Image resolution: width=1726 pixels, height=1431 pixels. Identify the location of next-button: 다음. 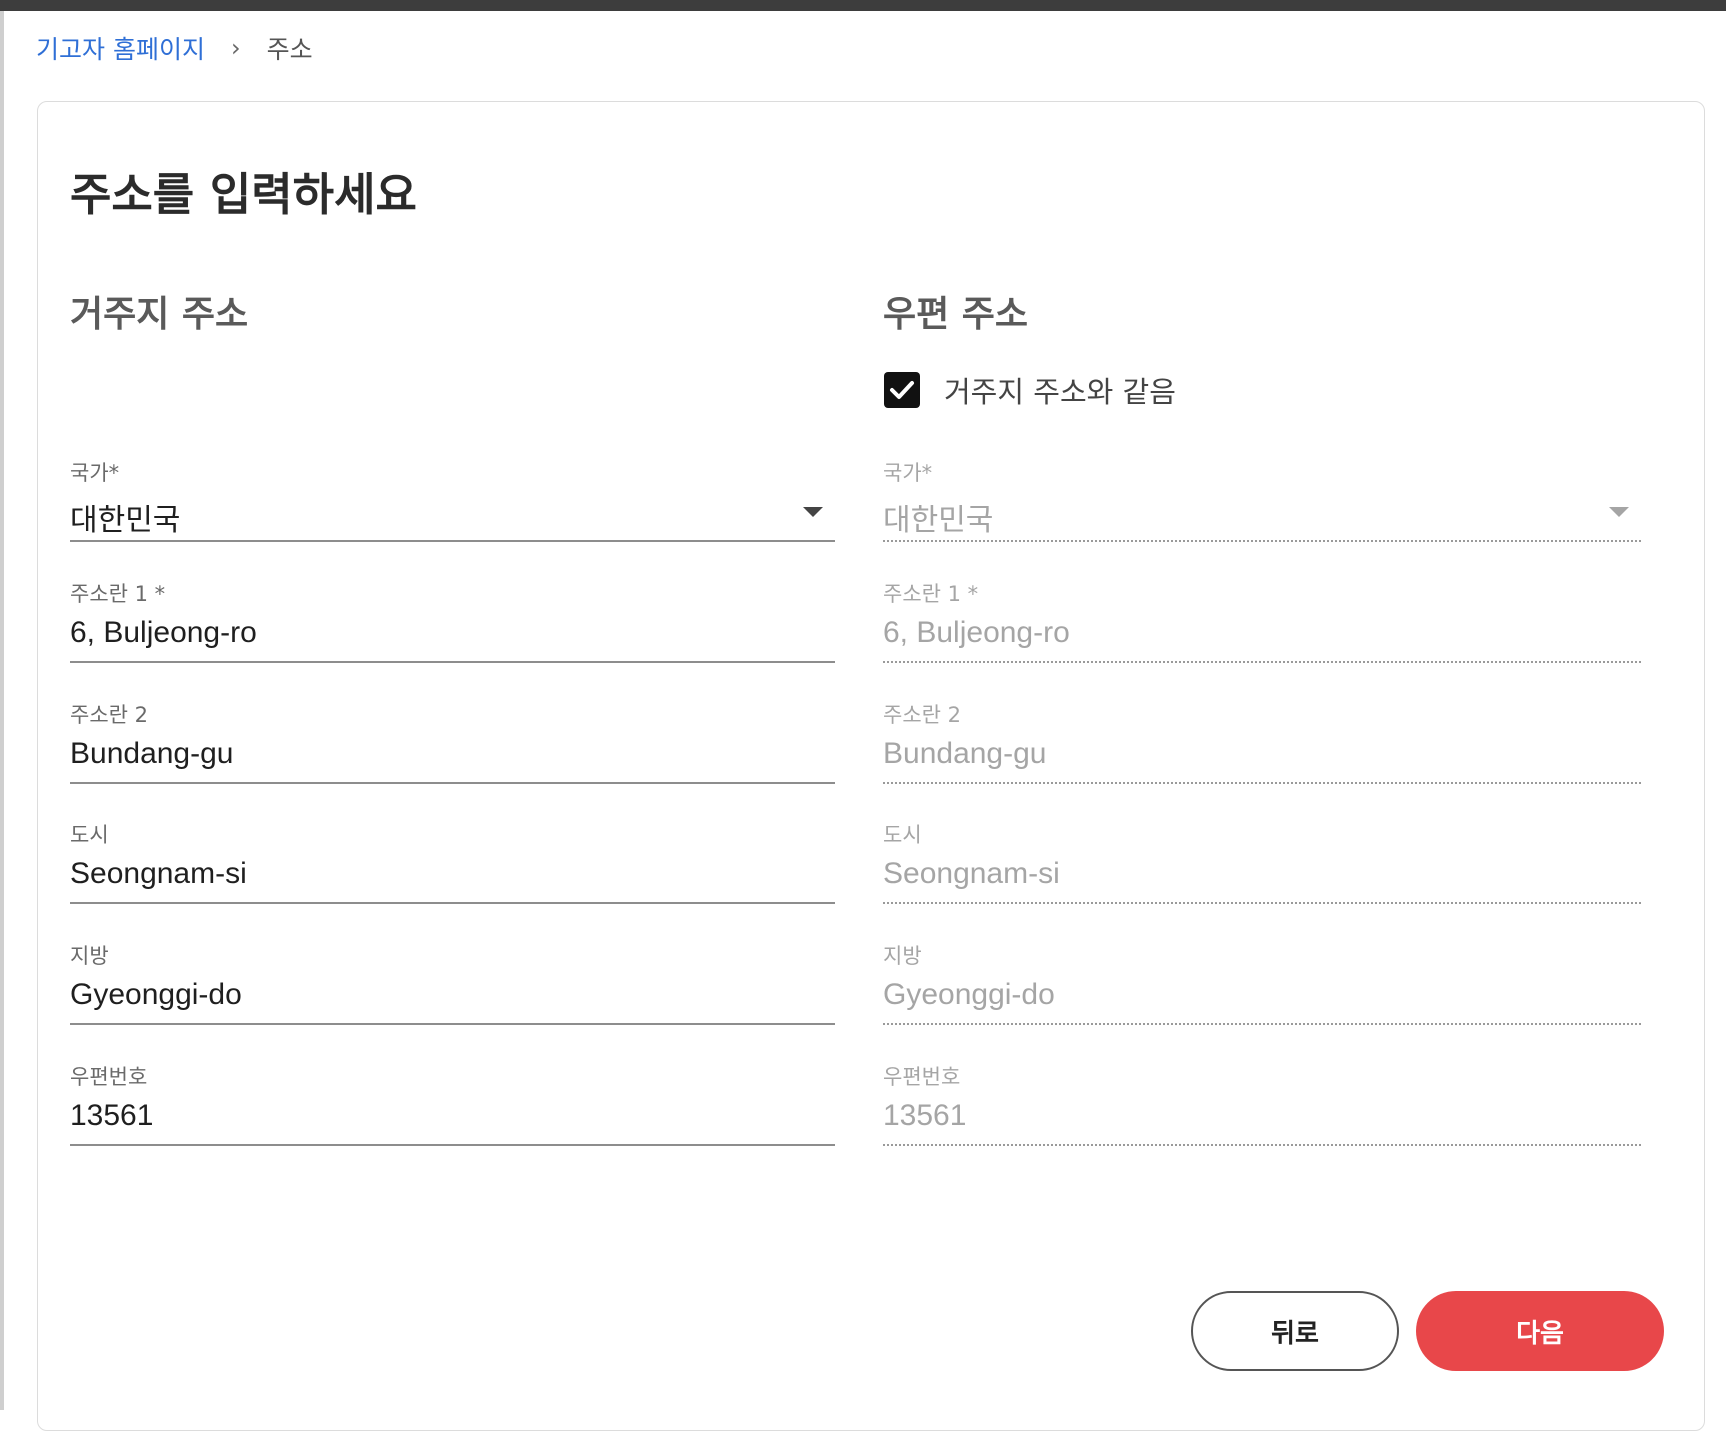
(1540, 1331).